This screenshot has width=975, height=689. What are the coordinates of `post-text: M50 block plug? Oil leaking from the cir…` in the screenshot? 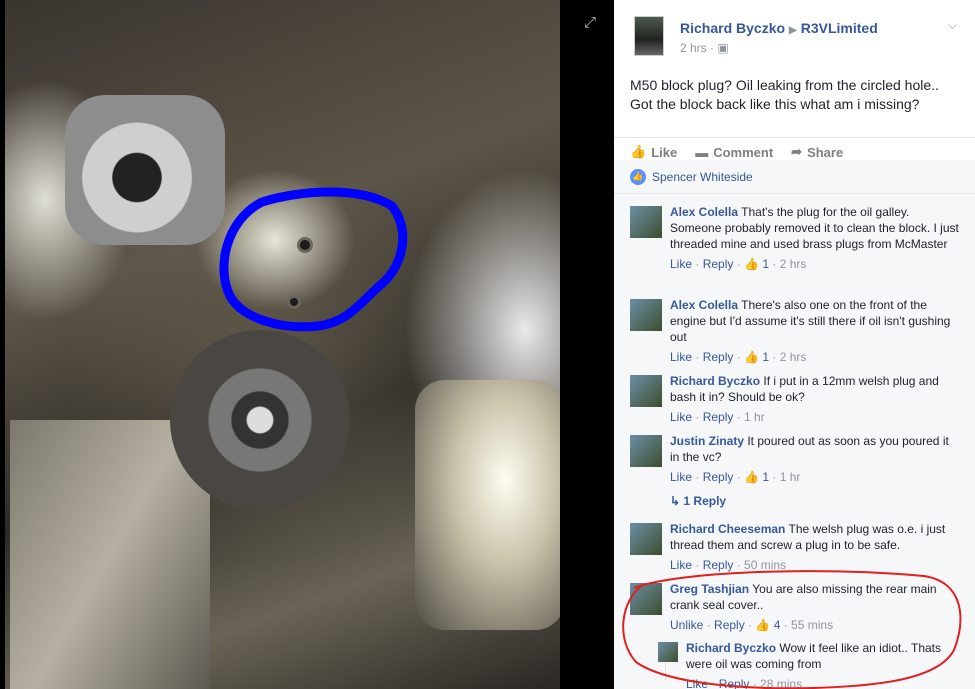 It's located at (794, 104).